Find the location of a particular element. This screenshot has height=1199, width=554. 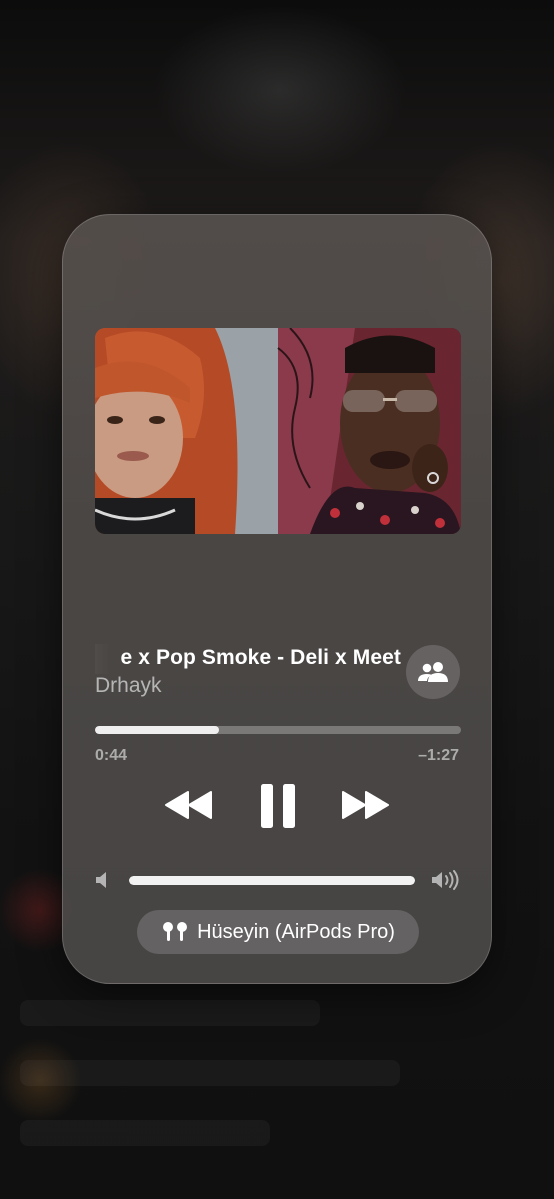

remaining-time: –1:27 is located at coordinates (438, 755).